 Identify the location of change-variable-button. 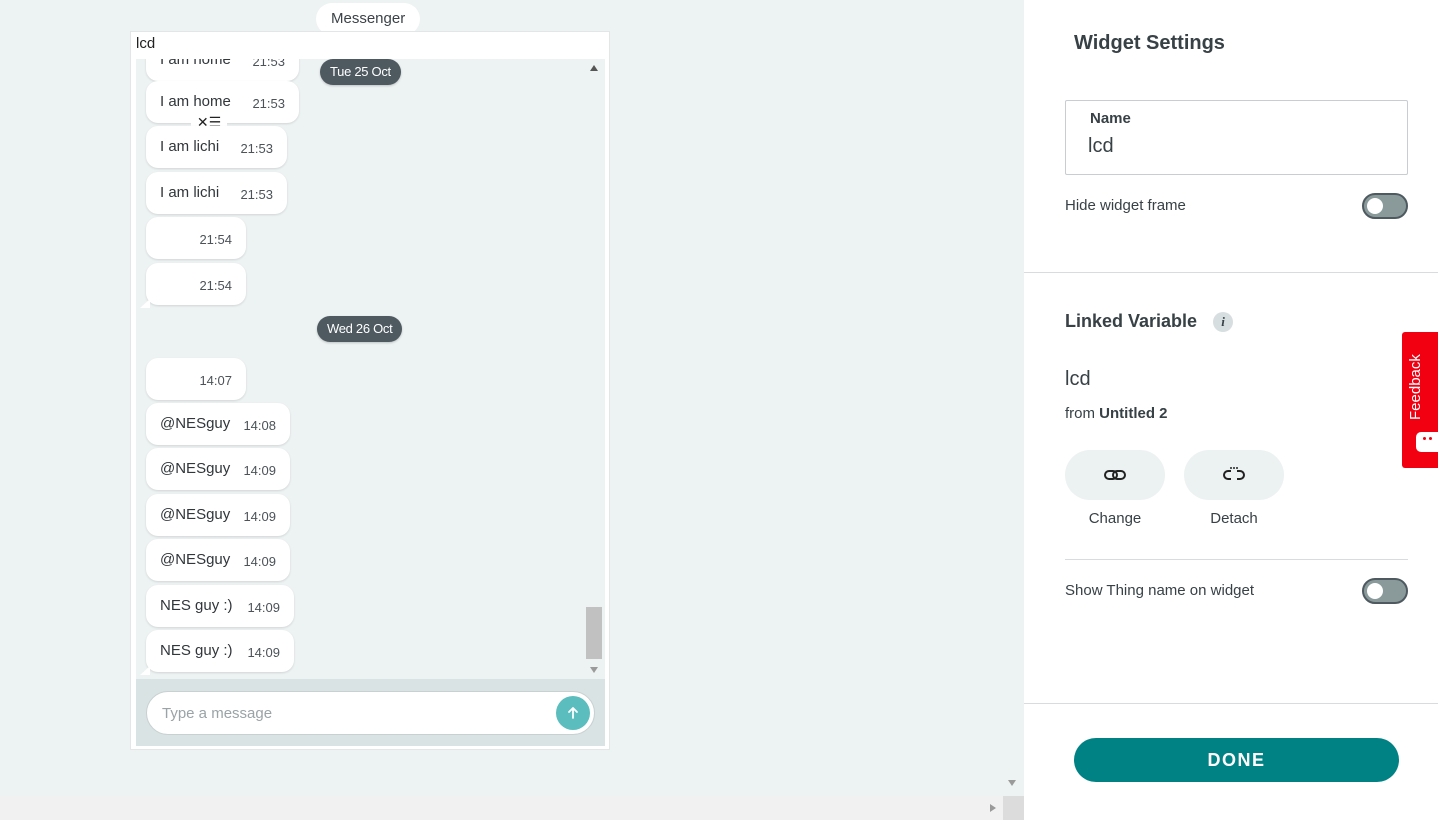
(1115, 475).